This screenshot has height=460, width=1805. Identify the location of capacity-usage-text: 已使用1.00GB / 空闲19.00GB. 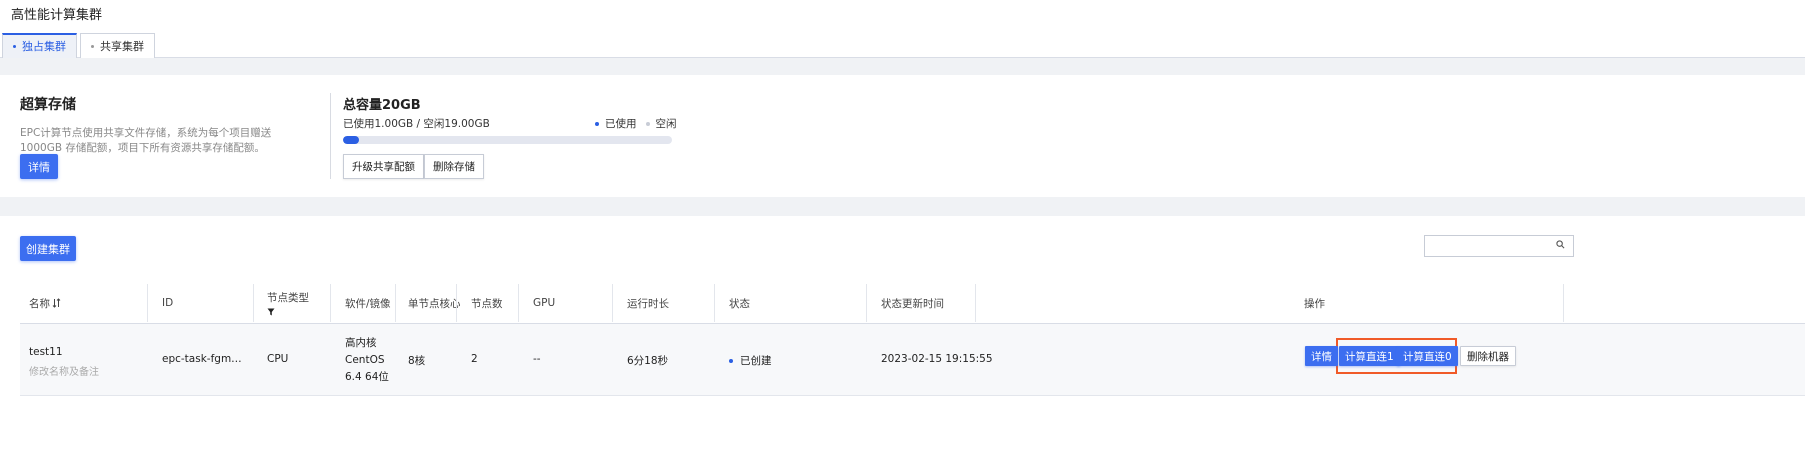
(416, 124).